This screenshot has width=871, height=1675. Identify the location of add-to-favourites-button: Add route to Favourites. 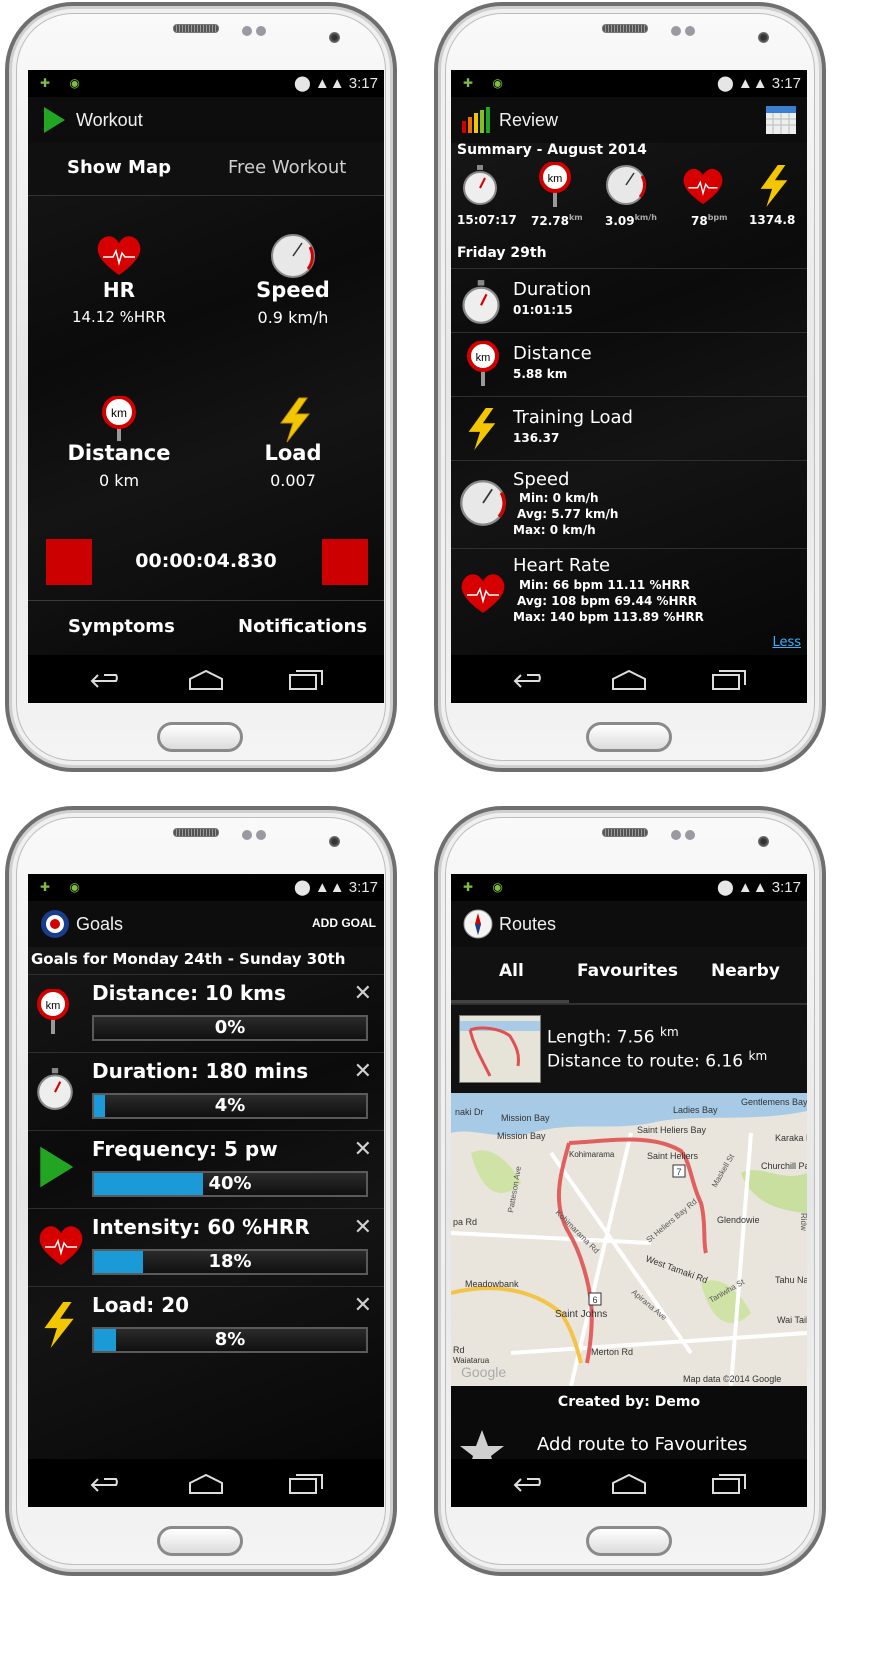
(642, 1444).